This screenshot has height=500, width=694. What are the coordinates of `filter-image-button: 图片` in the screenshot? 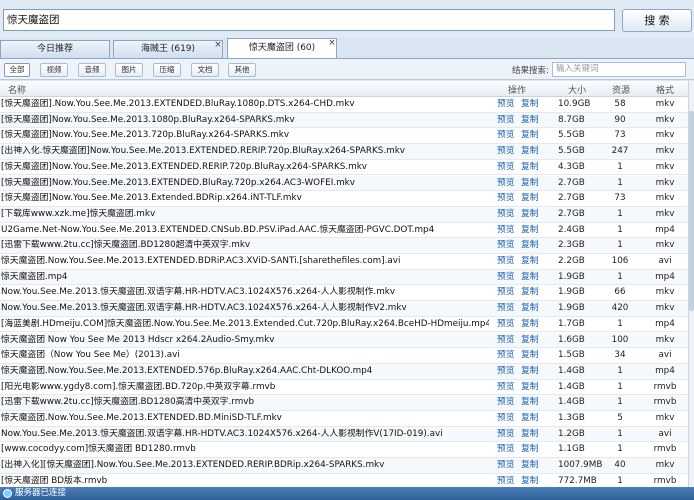 It's located at (129, 70).